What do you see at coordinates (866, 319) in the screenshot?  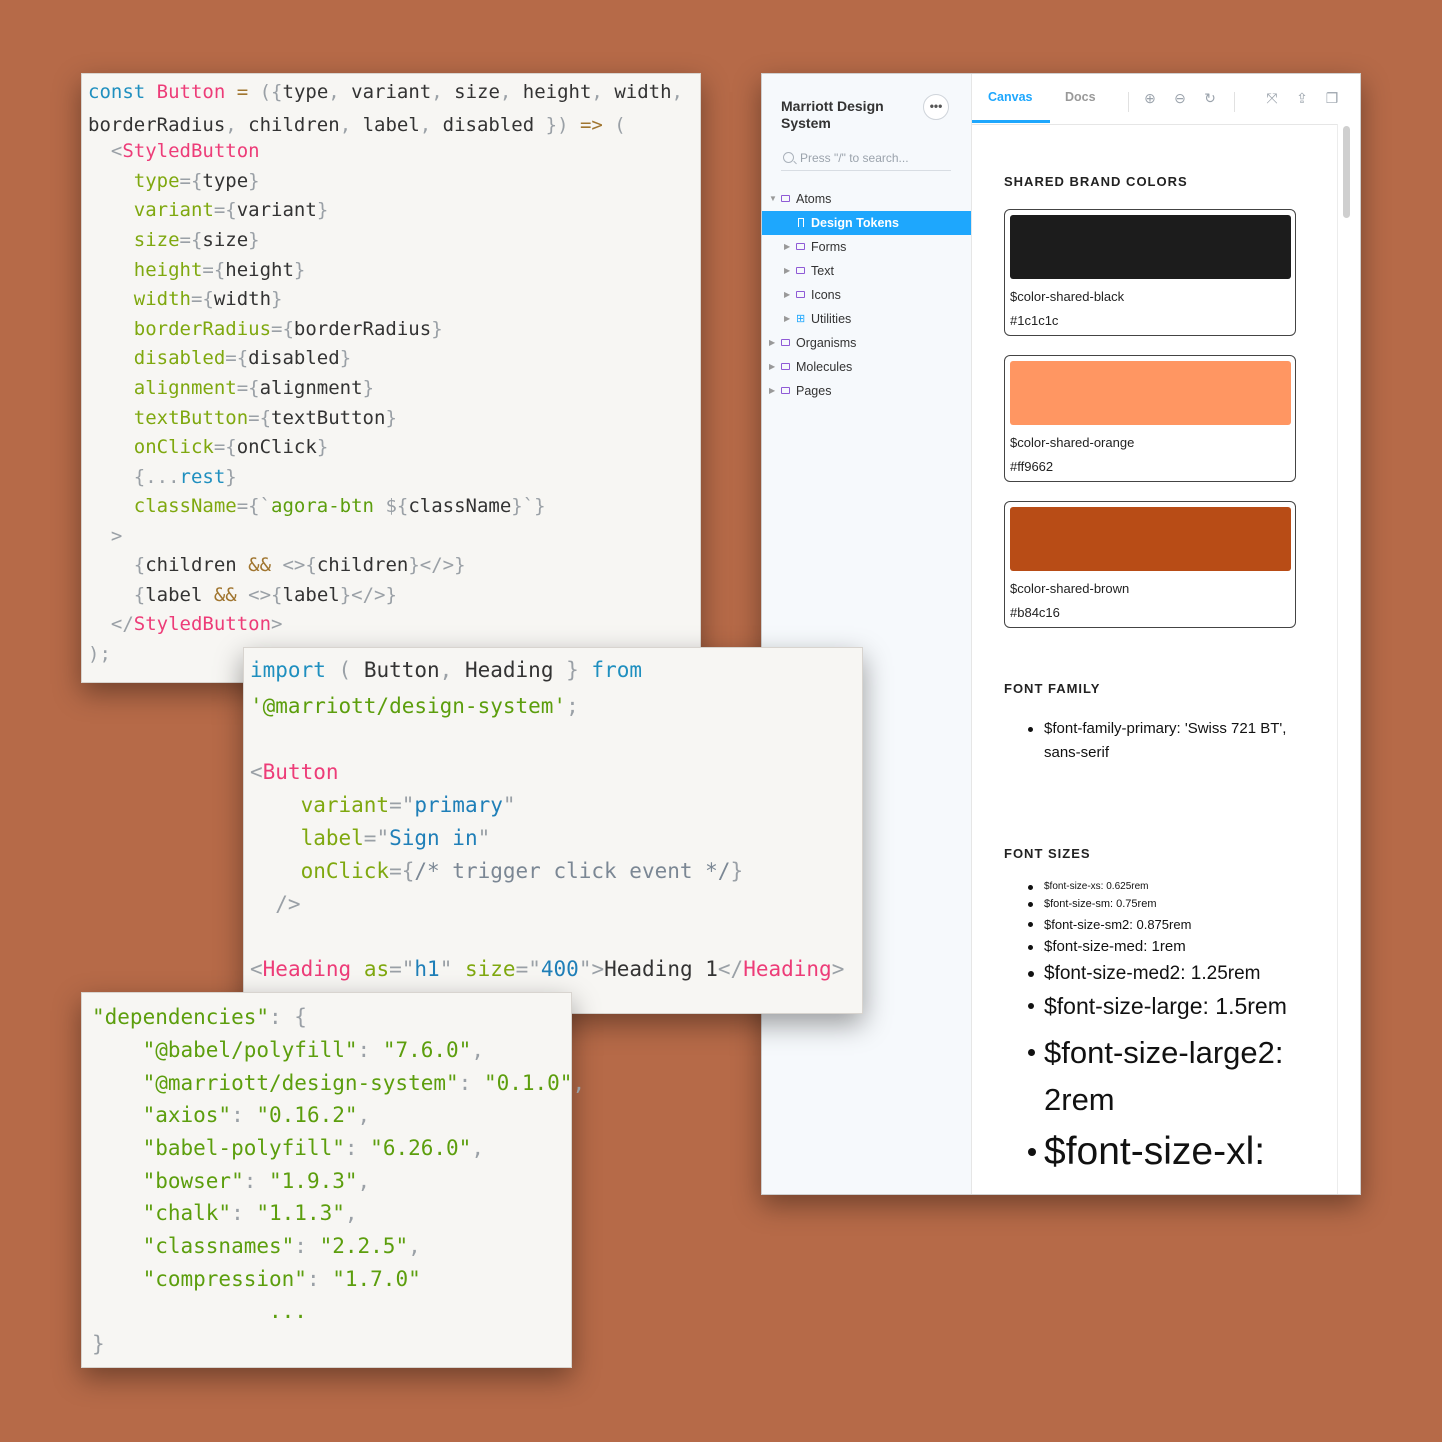 I see `sidebar-item-utilities: ▶ ⊞ Utilities` at bounding box center [866, 319].